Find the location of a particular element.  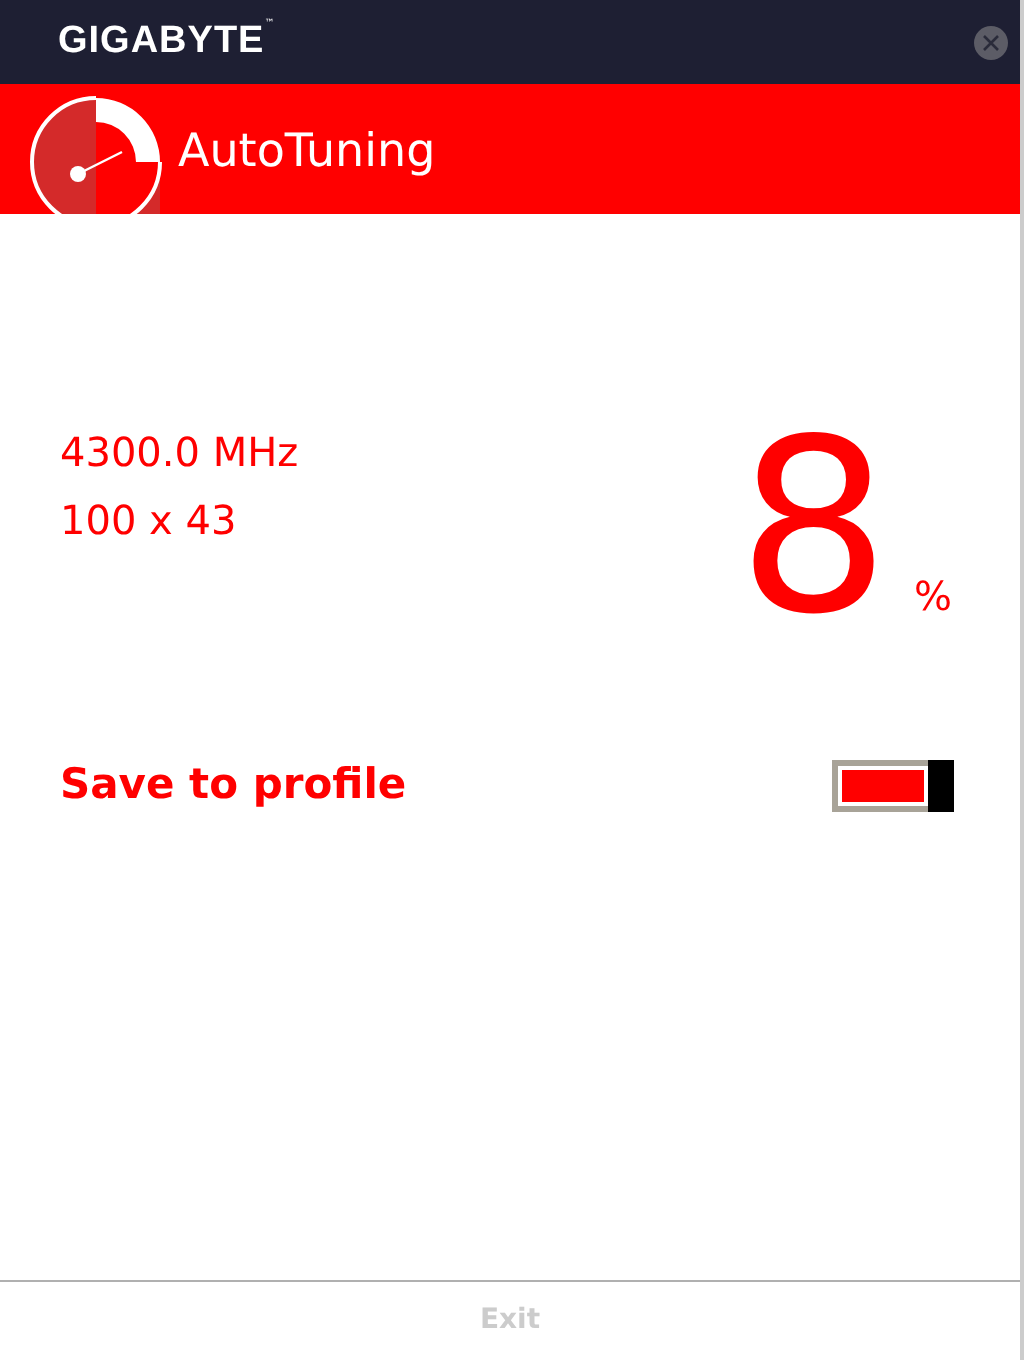

toggle-switch is located at coordinates (893, 785).